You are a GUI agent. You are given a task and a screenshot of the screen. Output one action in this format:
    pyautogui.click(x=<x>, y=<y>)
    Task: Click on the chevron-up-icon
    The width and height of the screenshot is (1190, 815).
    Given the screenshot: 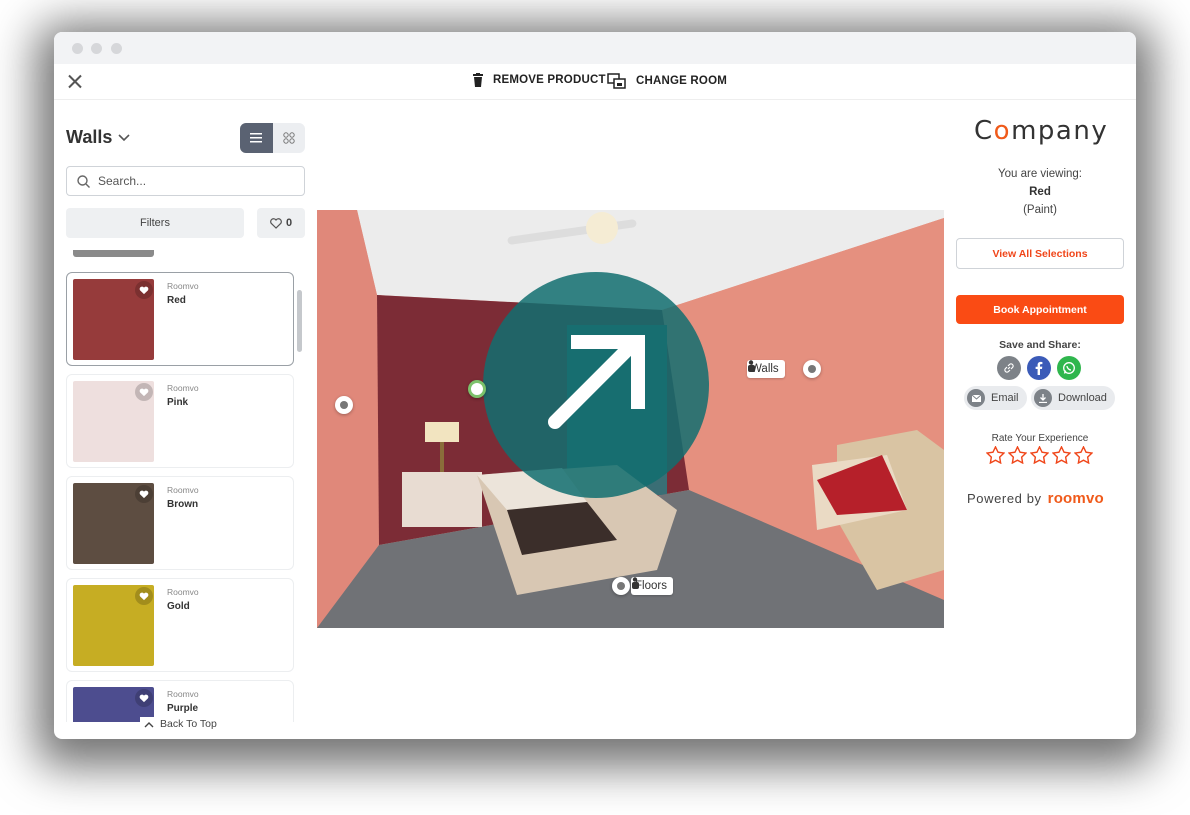 What is the action you would take?
    pyautogui.click(x=149, y=724)
    